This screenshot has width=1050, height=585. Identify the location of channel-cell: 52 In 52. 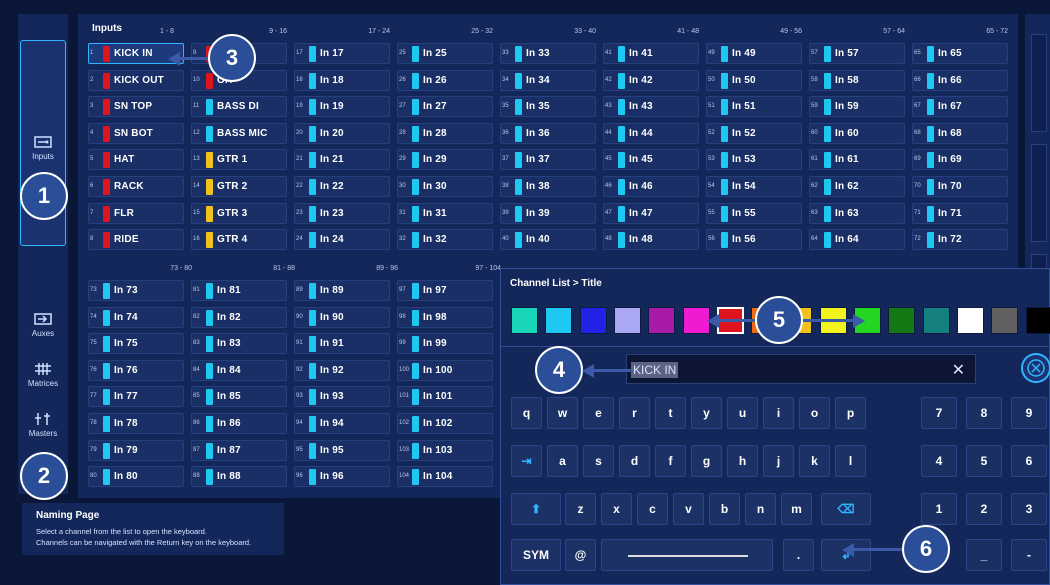
(754, 133).